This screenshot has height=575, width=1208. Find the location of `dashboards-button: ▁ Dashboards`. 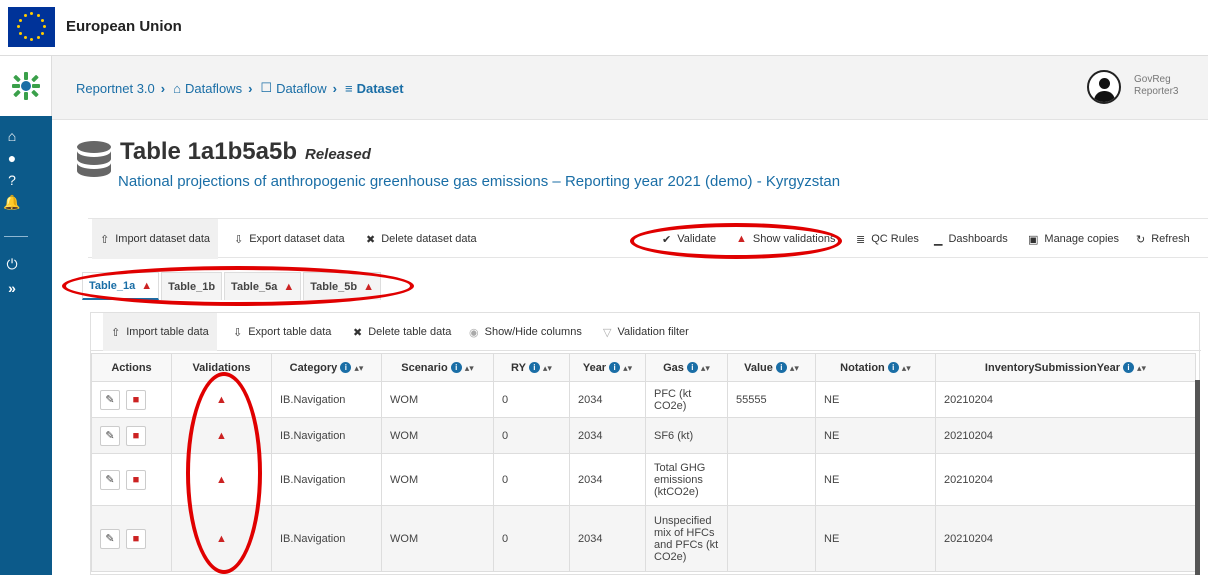

dashboards-button: ▁ Dashboards is located at coordinates (971, 239).